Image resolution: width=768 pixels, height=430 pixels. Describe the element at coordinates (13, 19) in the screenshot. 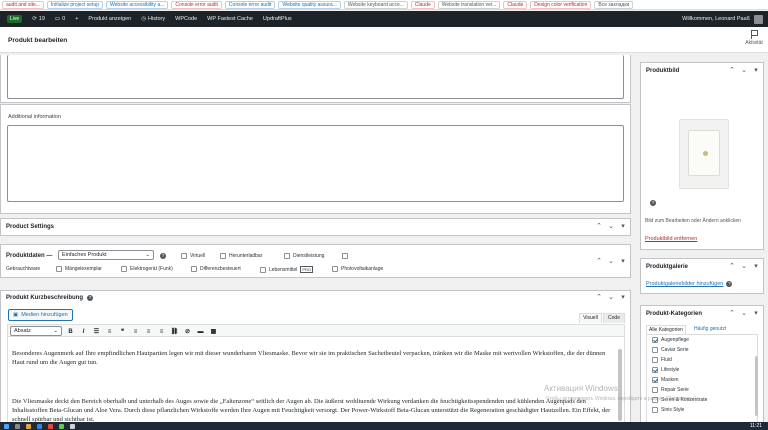

I see `live-status: Live` at that location.